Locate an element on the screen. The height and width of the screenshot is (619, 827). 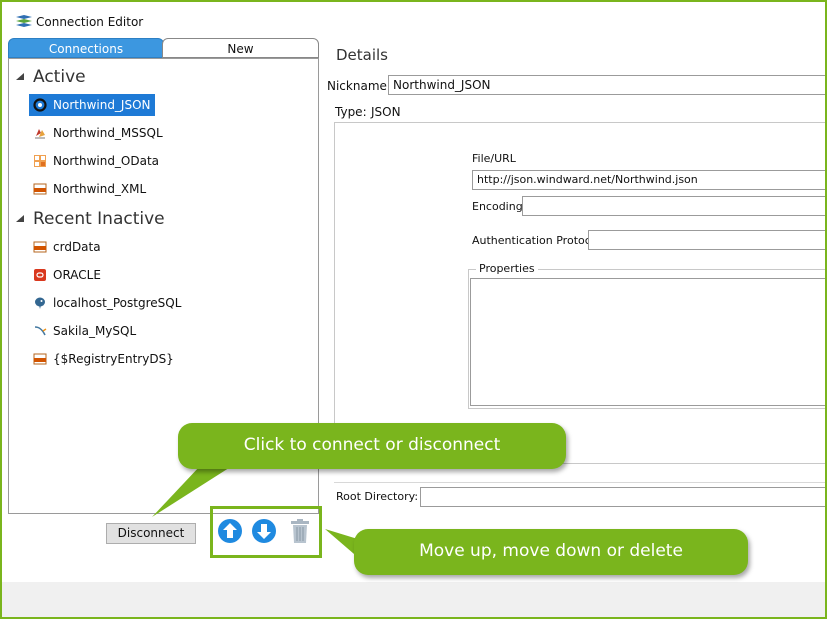
title-bar: Connection Editor is located at coordinates (413, 19).